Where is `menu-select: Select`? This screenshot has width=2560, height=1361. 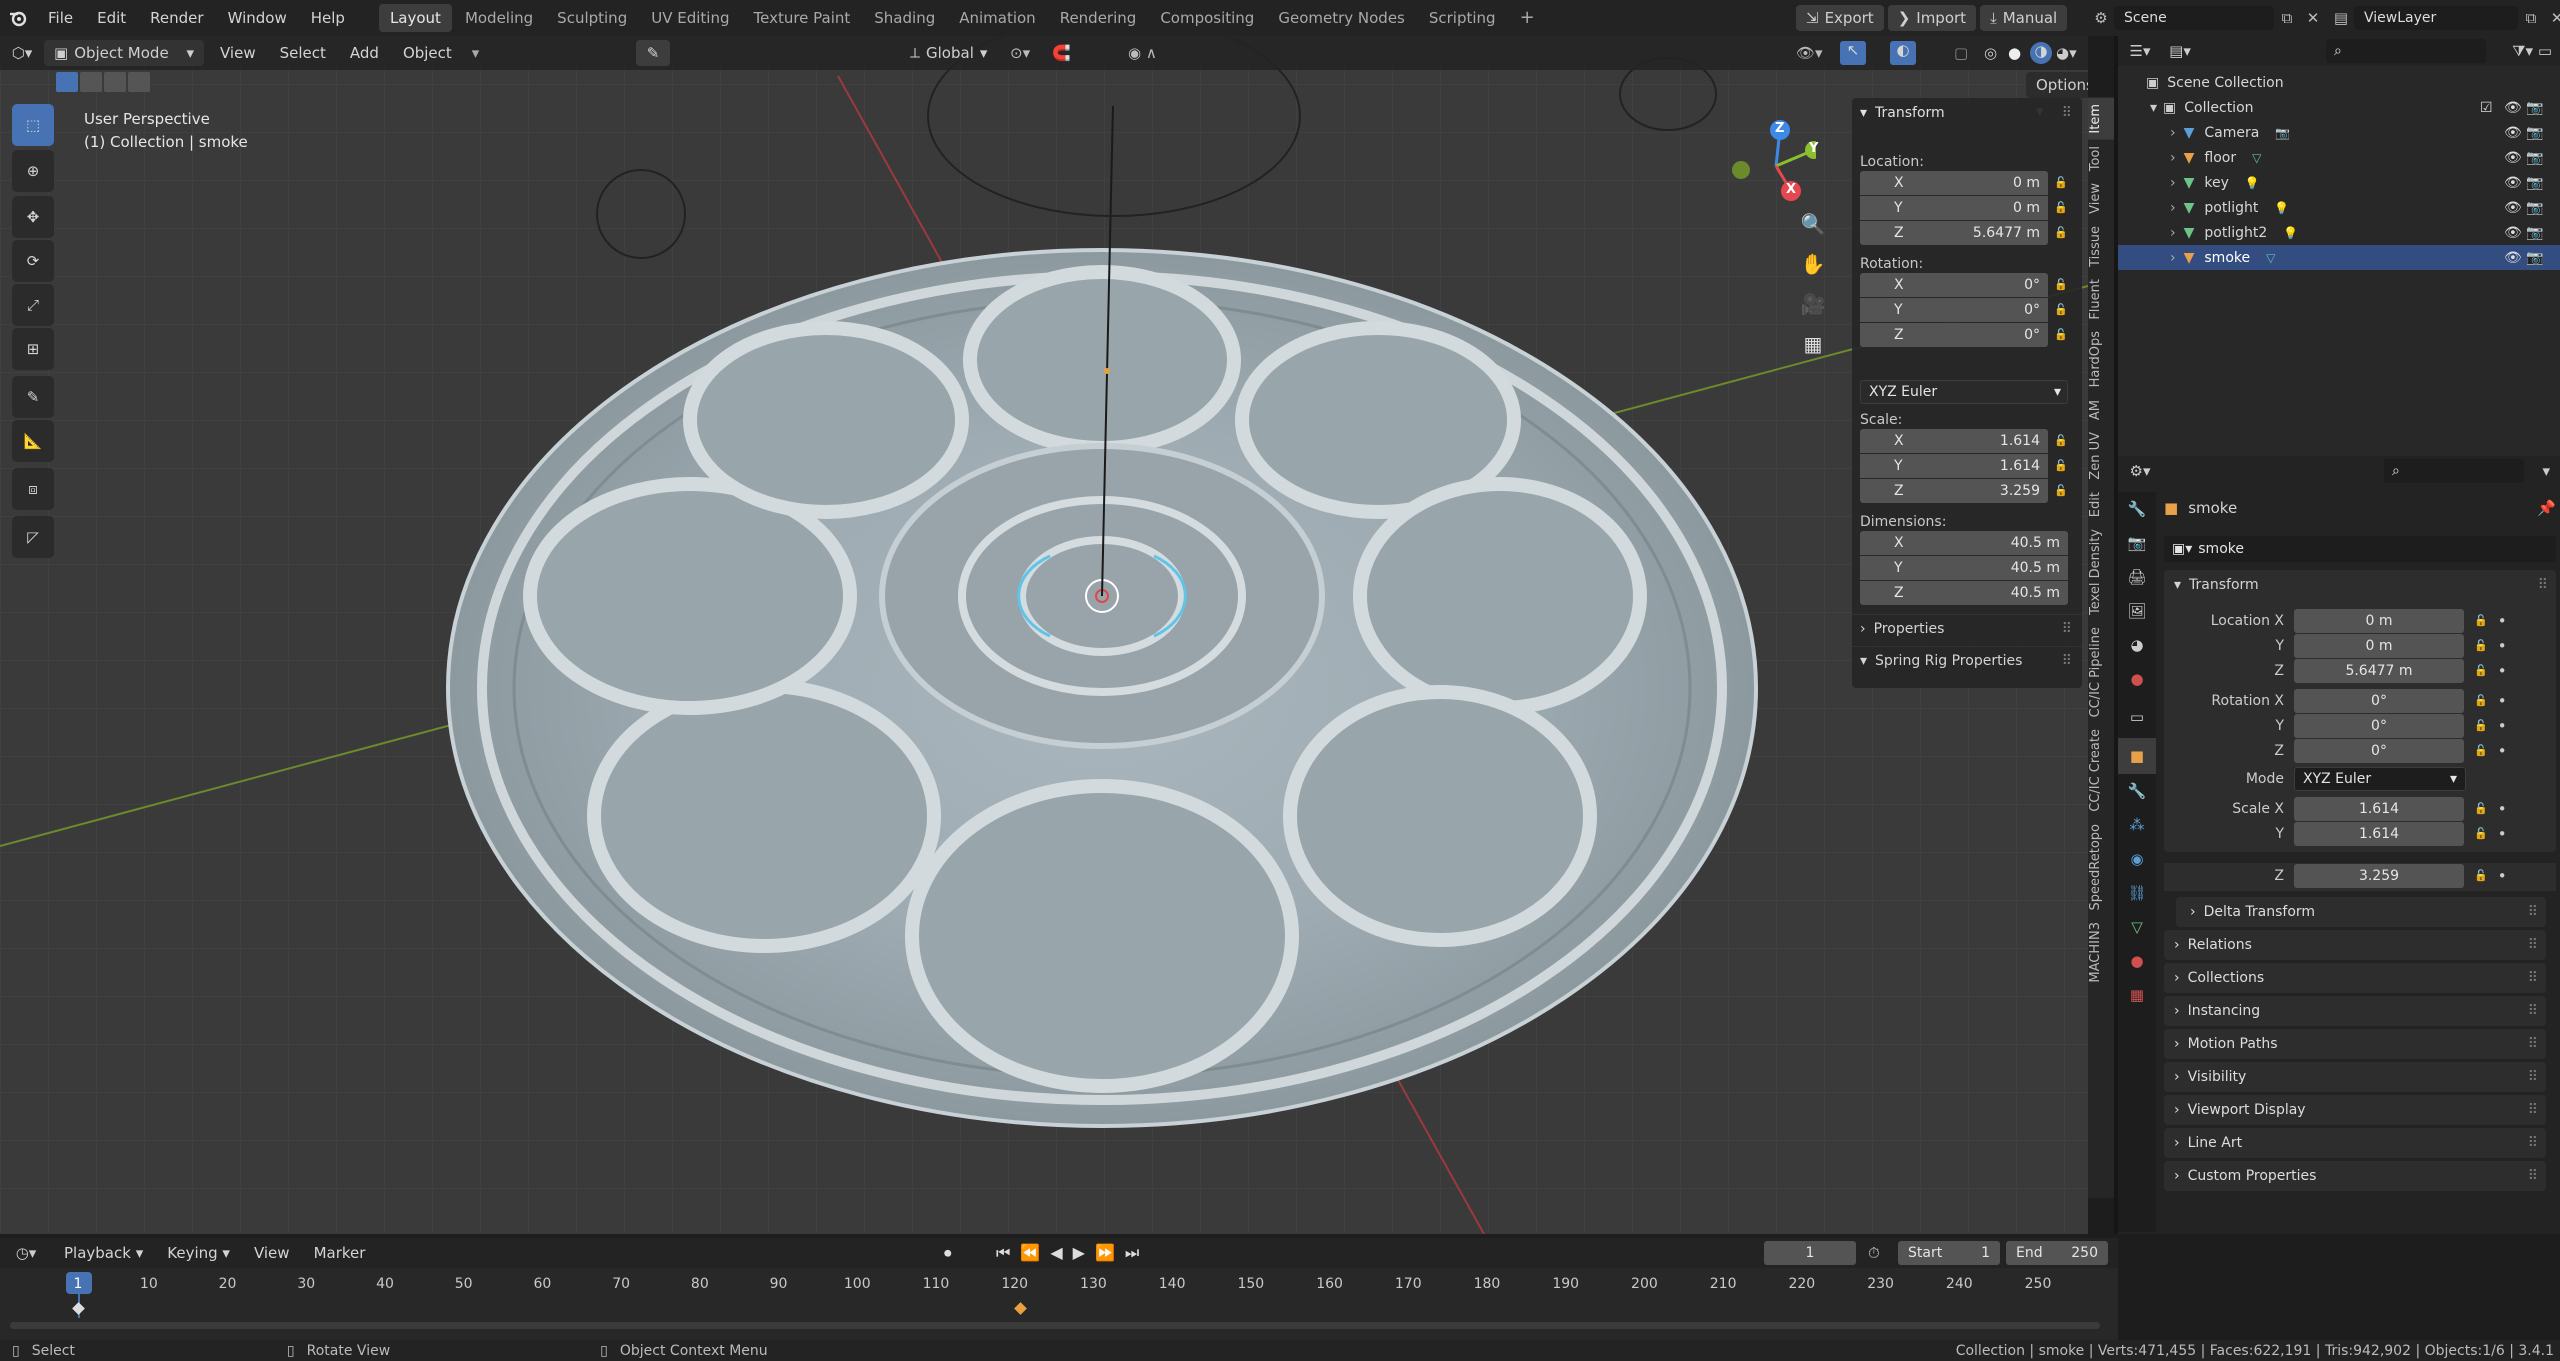
menu-select: Select is located at coordinates (303, 53).